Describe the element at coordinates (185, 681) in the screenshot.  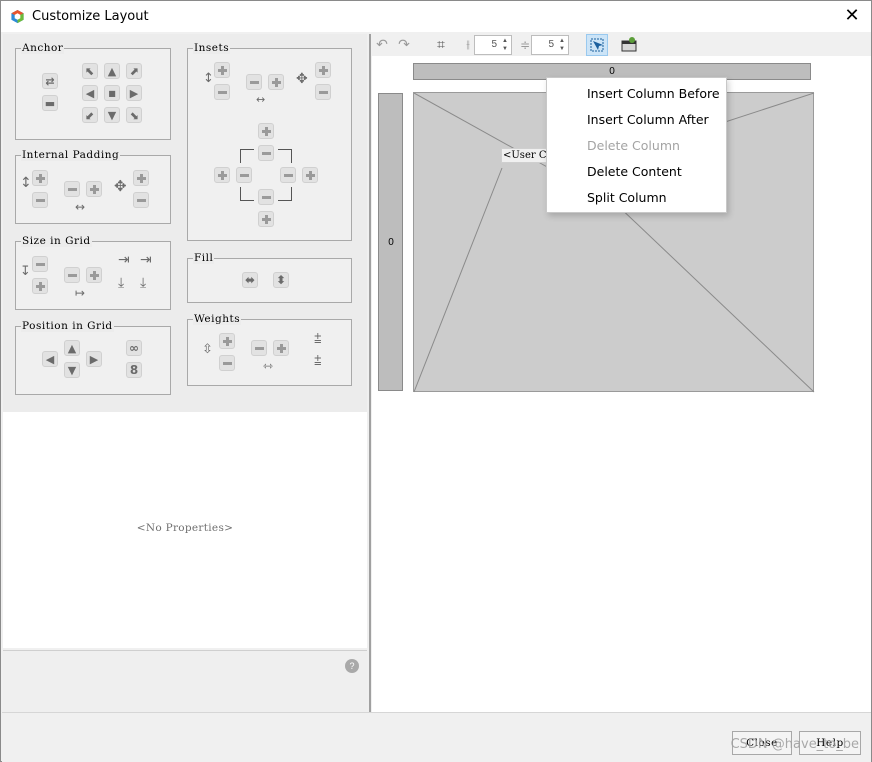
I see `hint-panel: ?` at that location.